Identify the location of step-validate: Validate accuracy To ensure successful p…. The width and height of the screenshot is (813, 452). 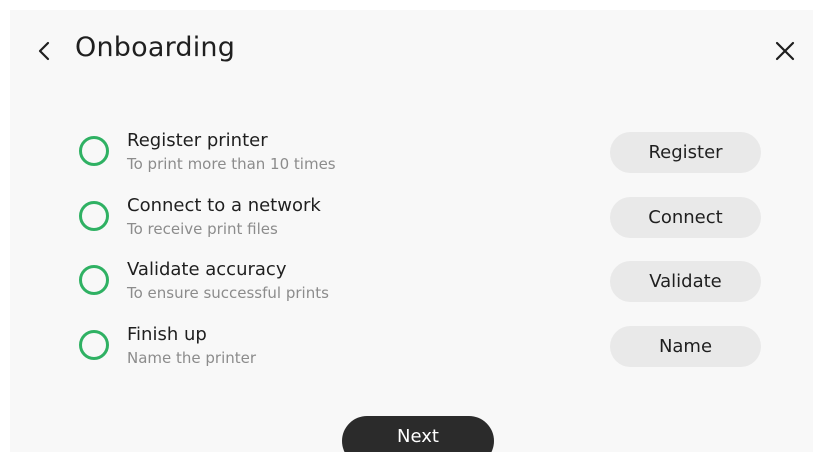
(411, 289).